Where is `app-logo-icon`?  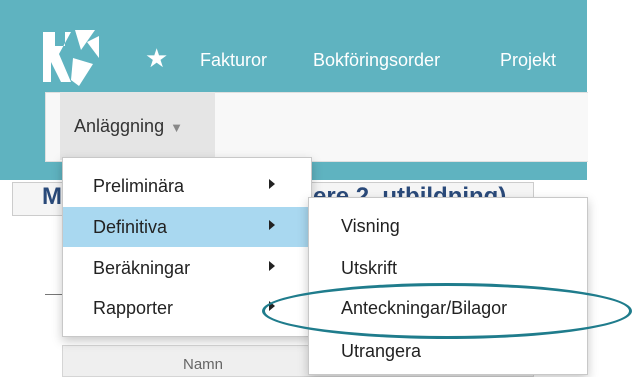 app-logo-icon is located at coordinates (71, 58).